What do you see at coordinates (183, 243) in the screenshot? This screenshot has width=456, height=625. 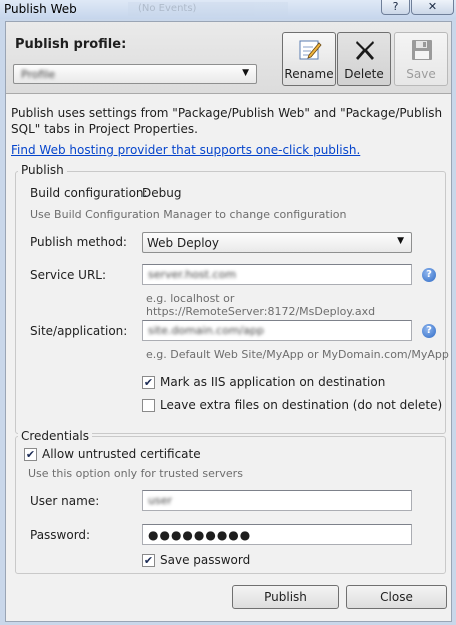 I see `publish-method-value: Web Deploy` at bounding box center [183, 243].